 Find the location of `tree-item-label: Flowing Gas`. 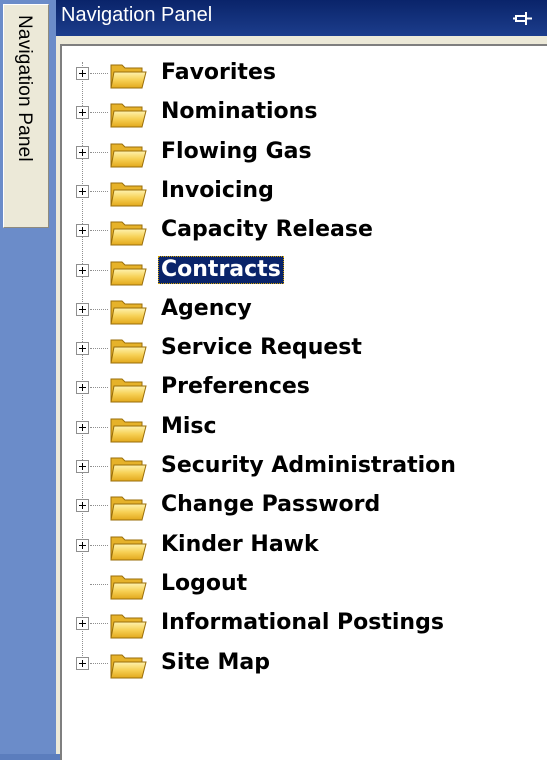

tree-item-label: Flowing Gas is located at coordinates (236, 152).